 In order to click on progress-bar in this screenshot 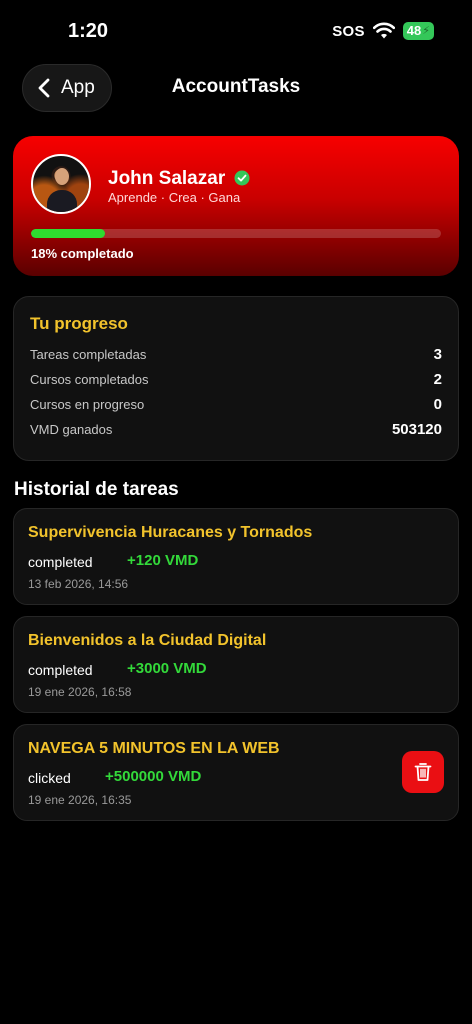, I will do `click(236, 233)`.